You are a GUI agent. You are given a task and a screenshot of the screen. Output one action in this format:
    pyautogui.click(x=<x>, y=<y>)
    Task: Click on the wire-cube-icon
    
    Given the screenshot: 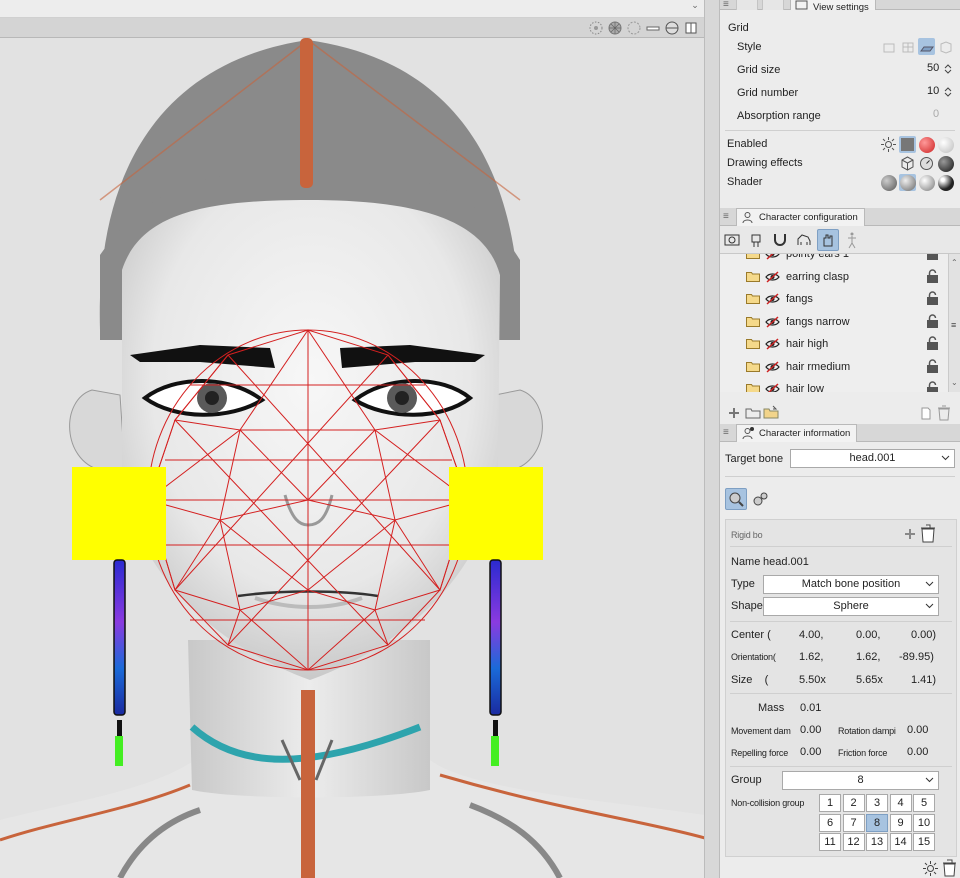 What is the action you would take?
    pyautogui.click(x=907, y=163)
    